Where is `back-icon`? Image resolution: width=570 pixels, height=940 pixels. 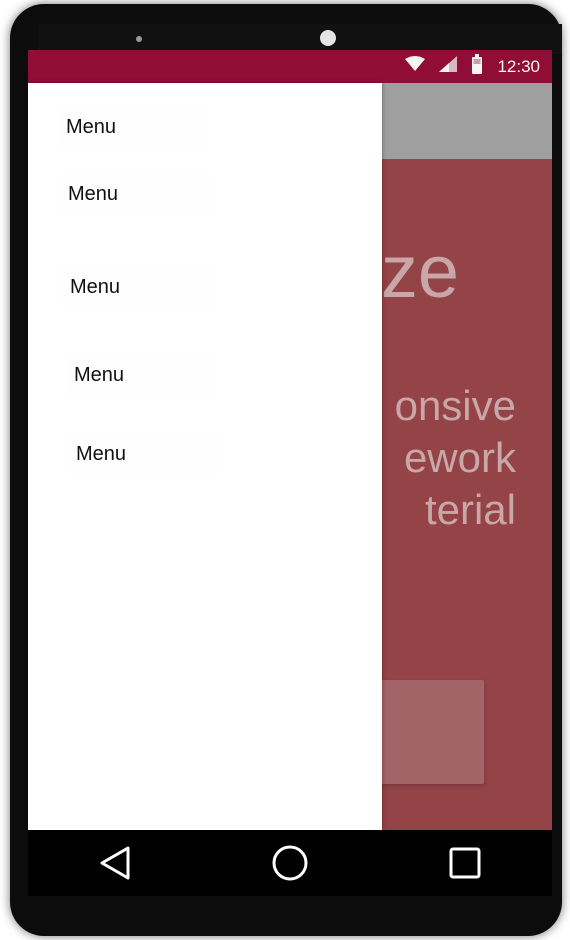
back-icon is located at coordinates (115, 863).